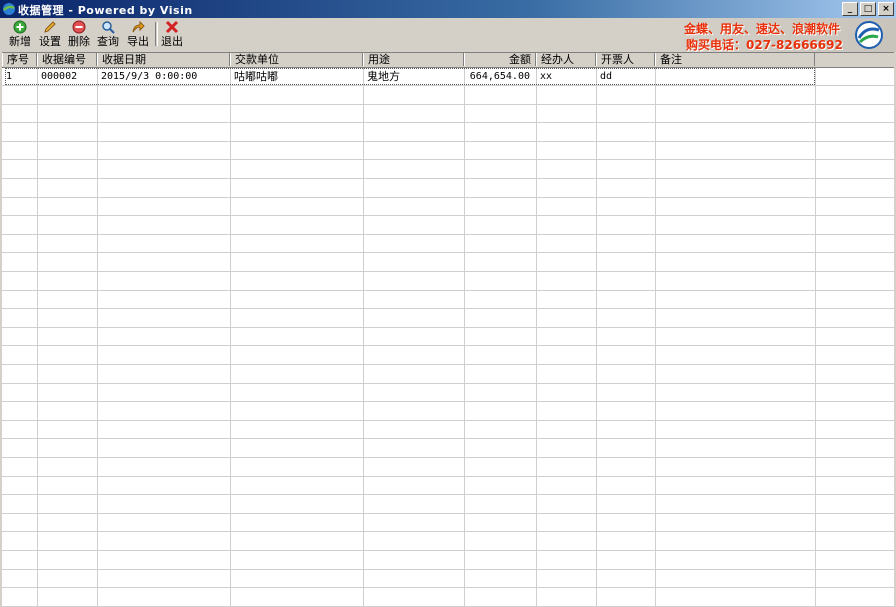  Describe the element at coordinates (410, 76) in the screenshot. I see `row-focus-indicator` at that location.